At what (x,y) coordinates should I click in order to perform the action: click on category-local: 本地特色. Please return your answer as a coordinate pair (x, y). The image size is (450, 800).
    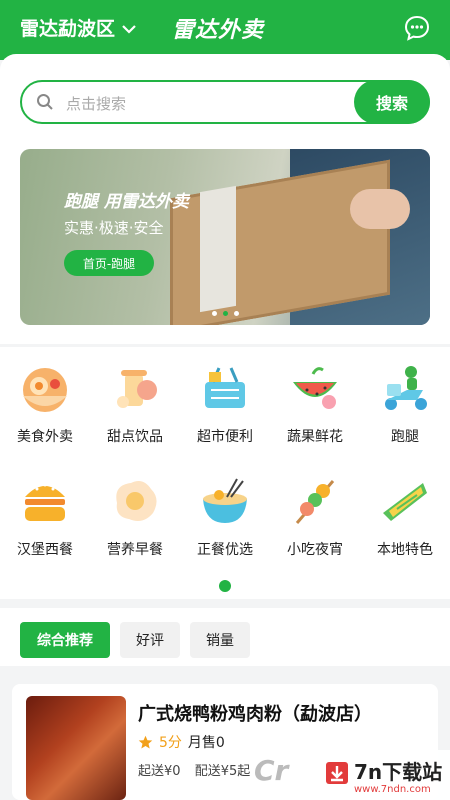
    Looking at the image, I should click on (405, 516).